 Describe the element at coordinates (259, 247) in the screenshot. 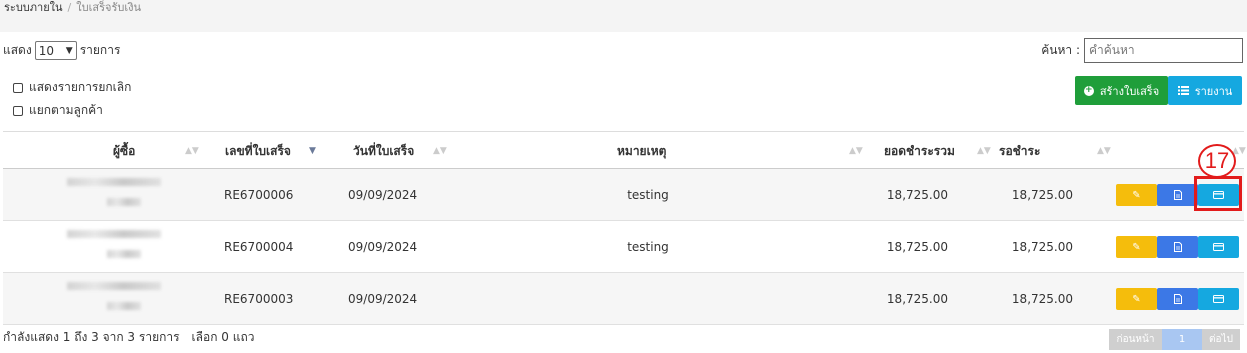

I see `cell-receipt-no: RE6700004` at that location.